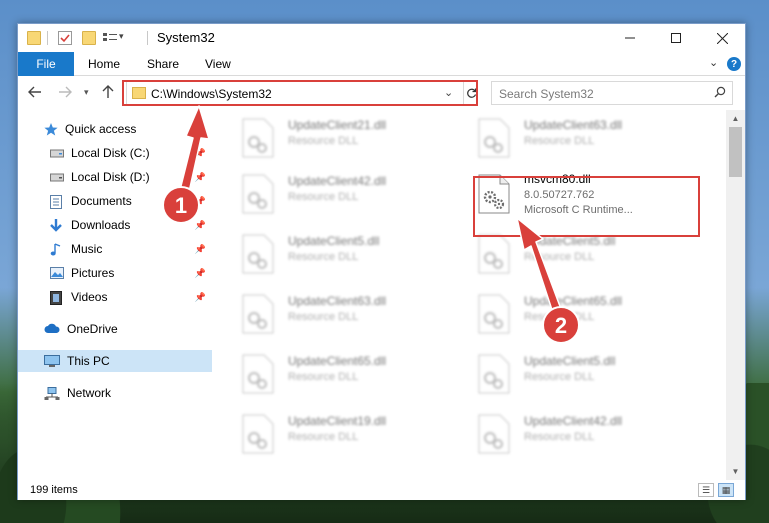  I want to click on search-box: Search System32, so click(612, 93).